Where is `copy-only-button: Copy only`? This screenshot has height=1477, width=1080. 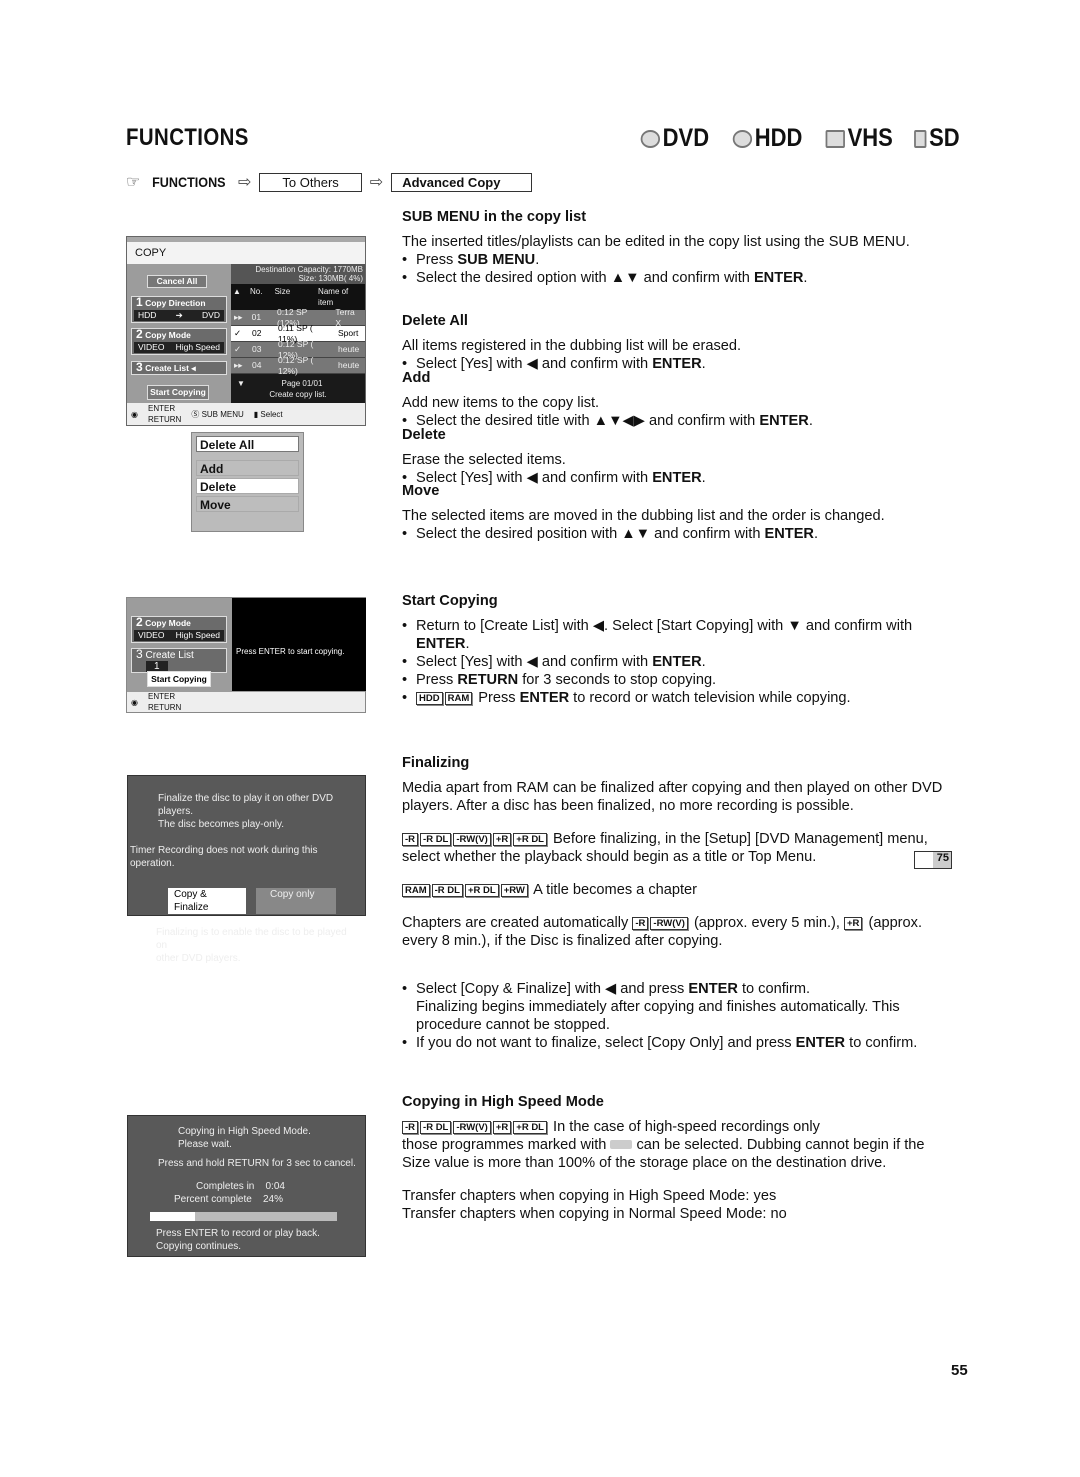
copy-only-button: Copy only is located at coordinates (296, 901).